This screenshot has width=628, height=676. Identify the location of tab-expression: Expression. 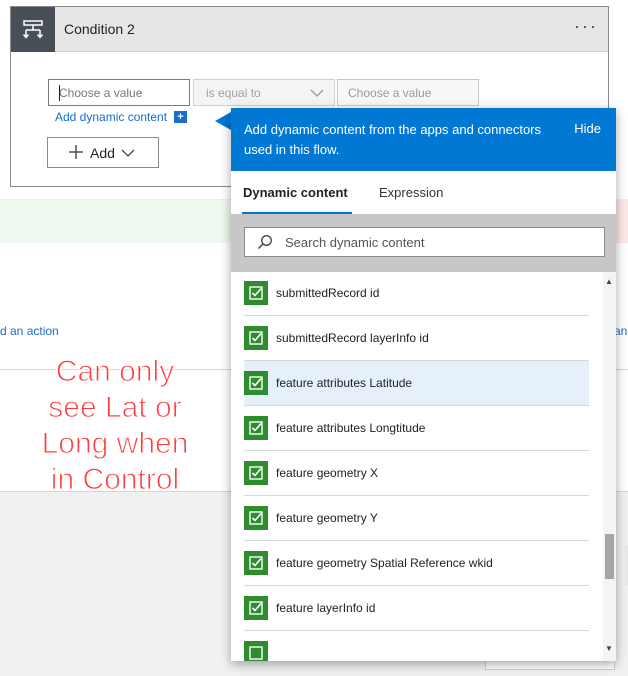
(411, 192).